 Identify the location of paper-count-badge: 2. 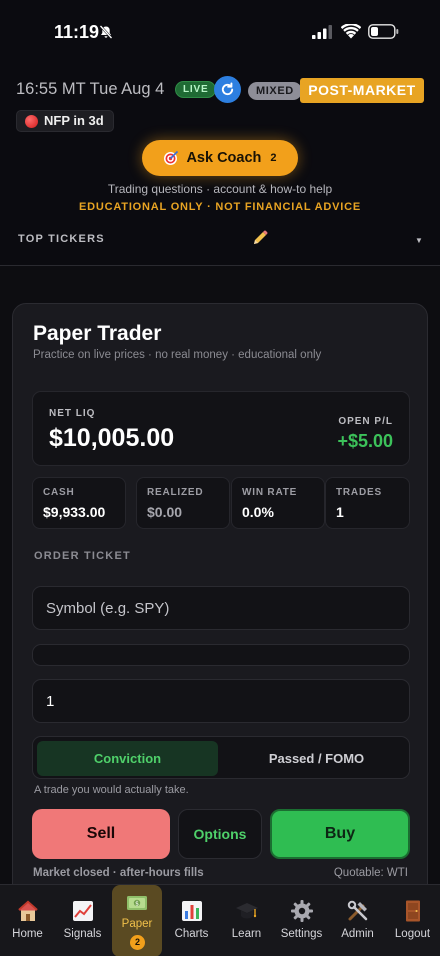
(137, 942).